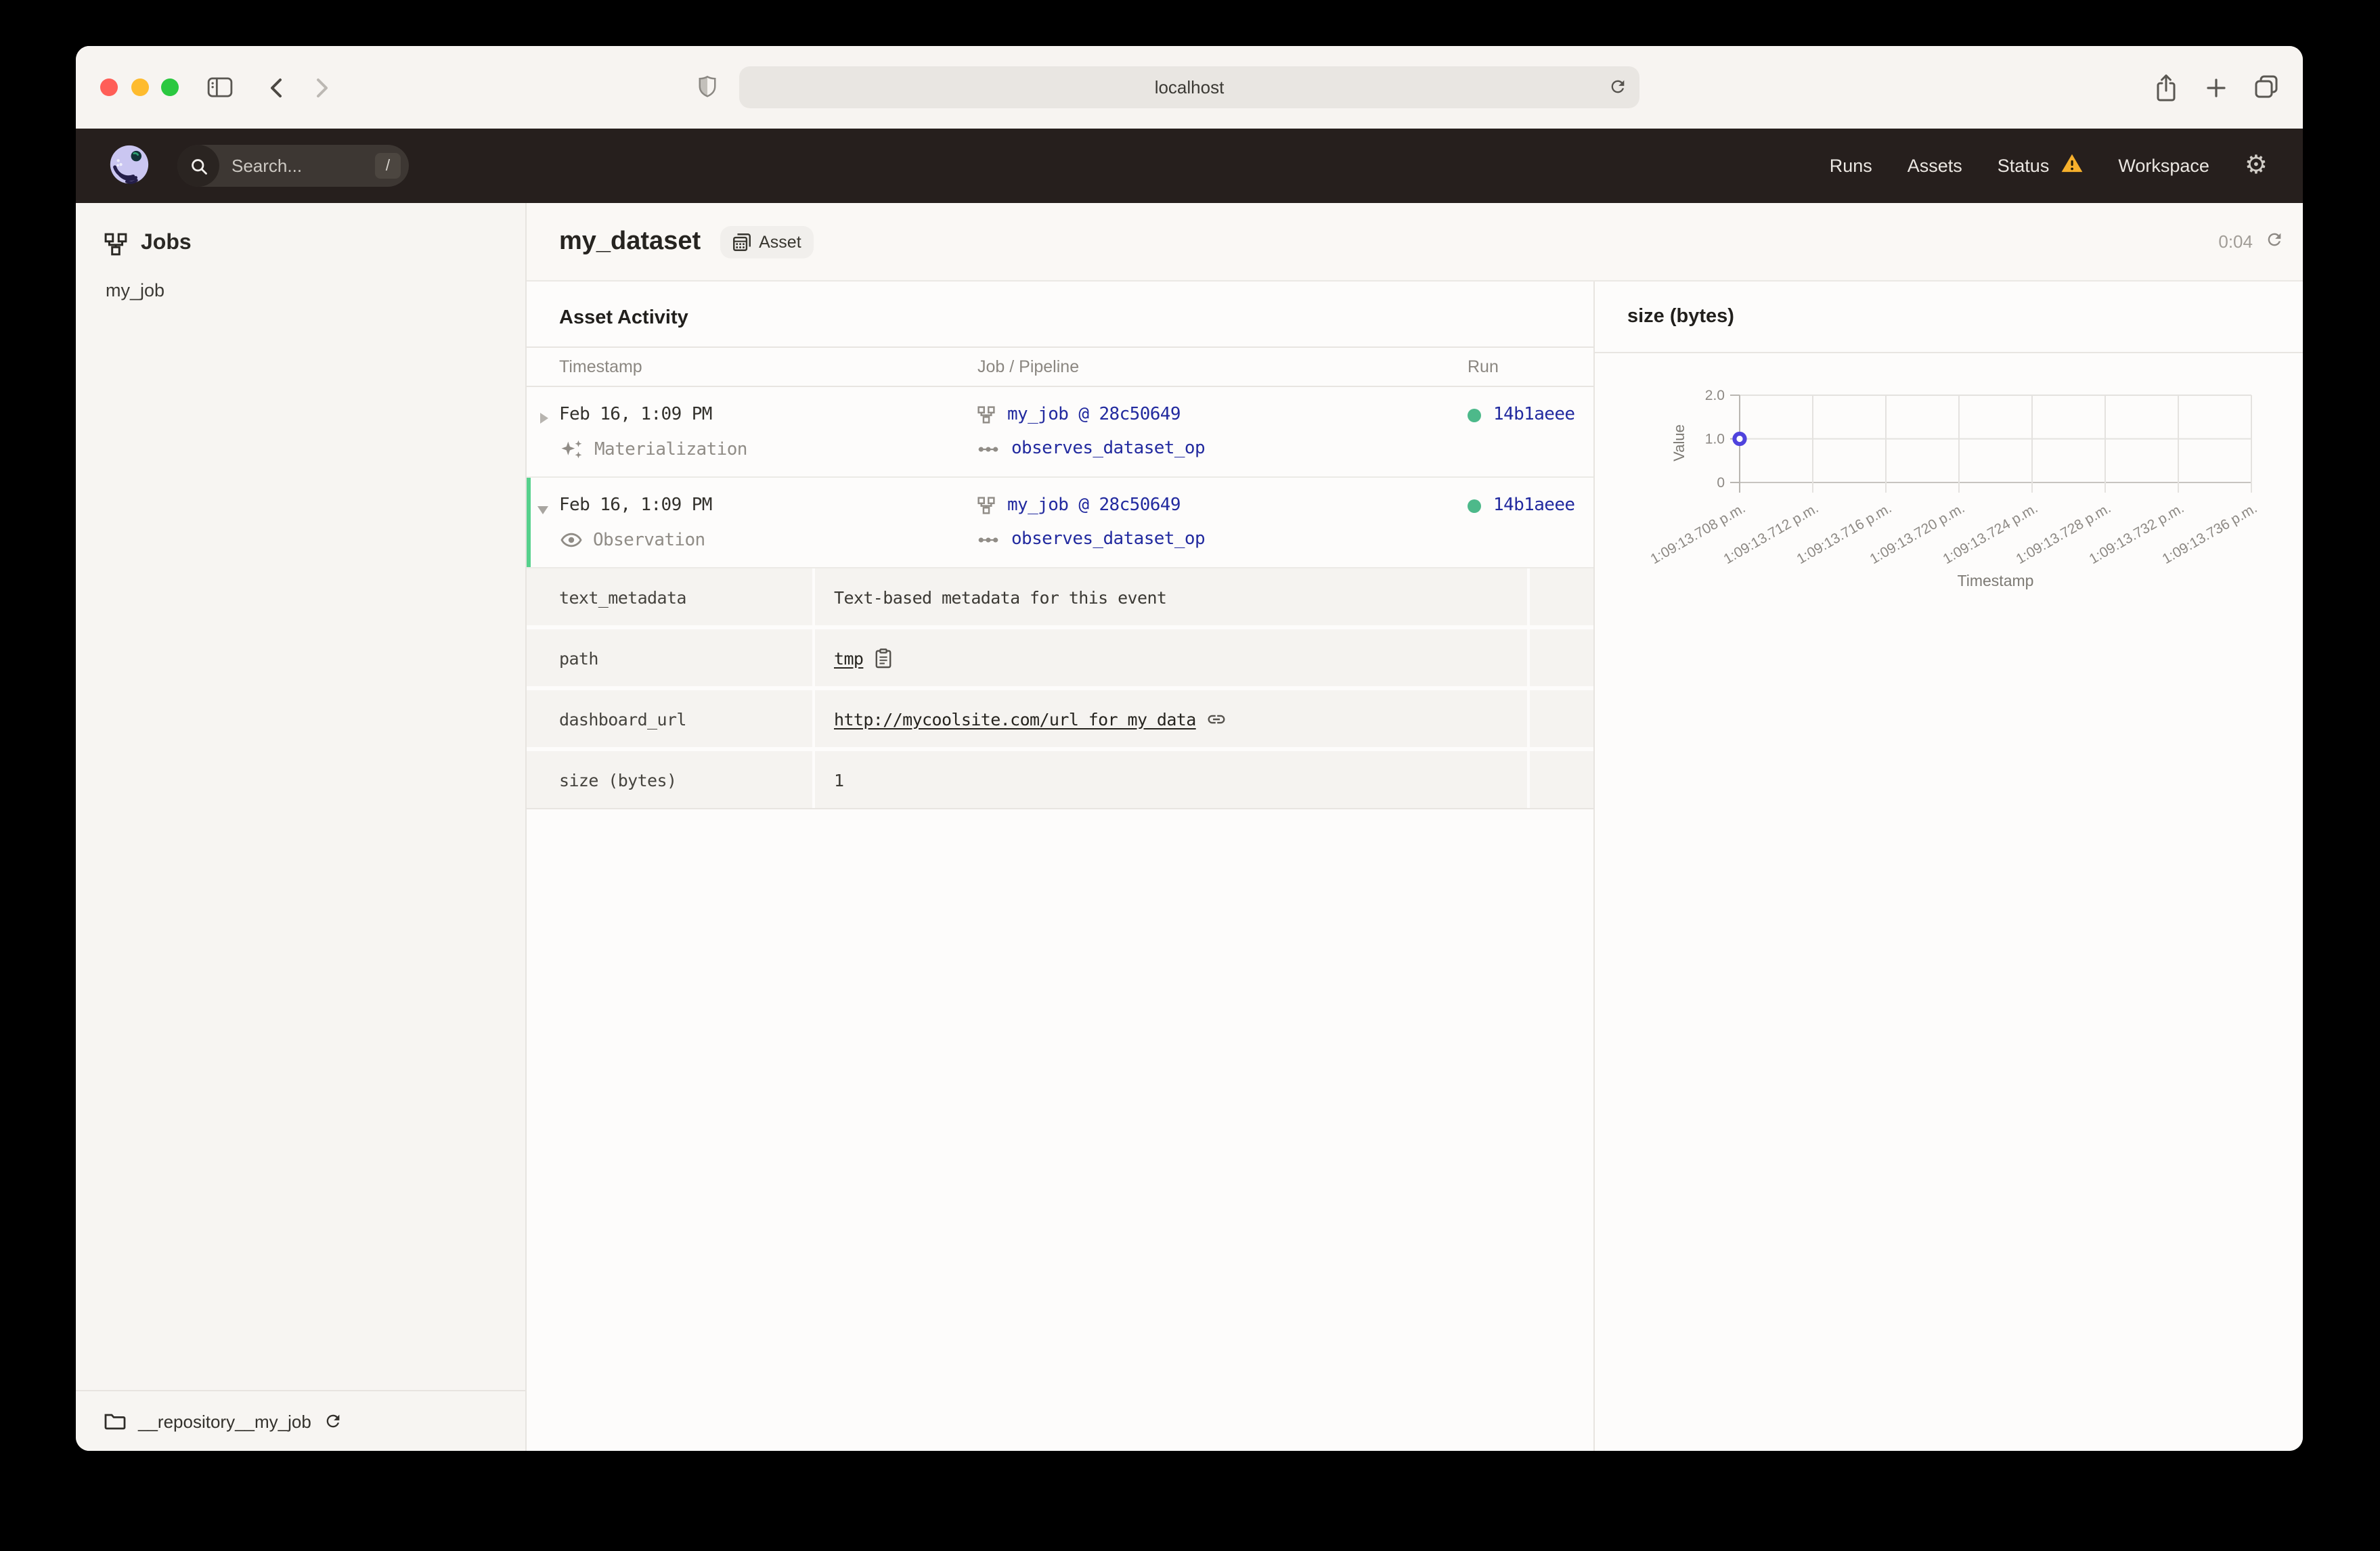 This screenshot has height=1551, width=2380. I want to click on tab-overview-icon, so click(2266, 90).